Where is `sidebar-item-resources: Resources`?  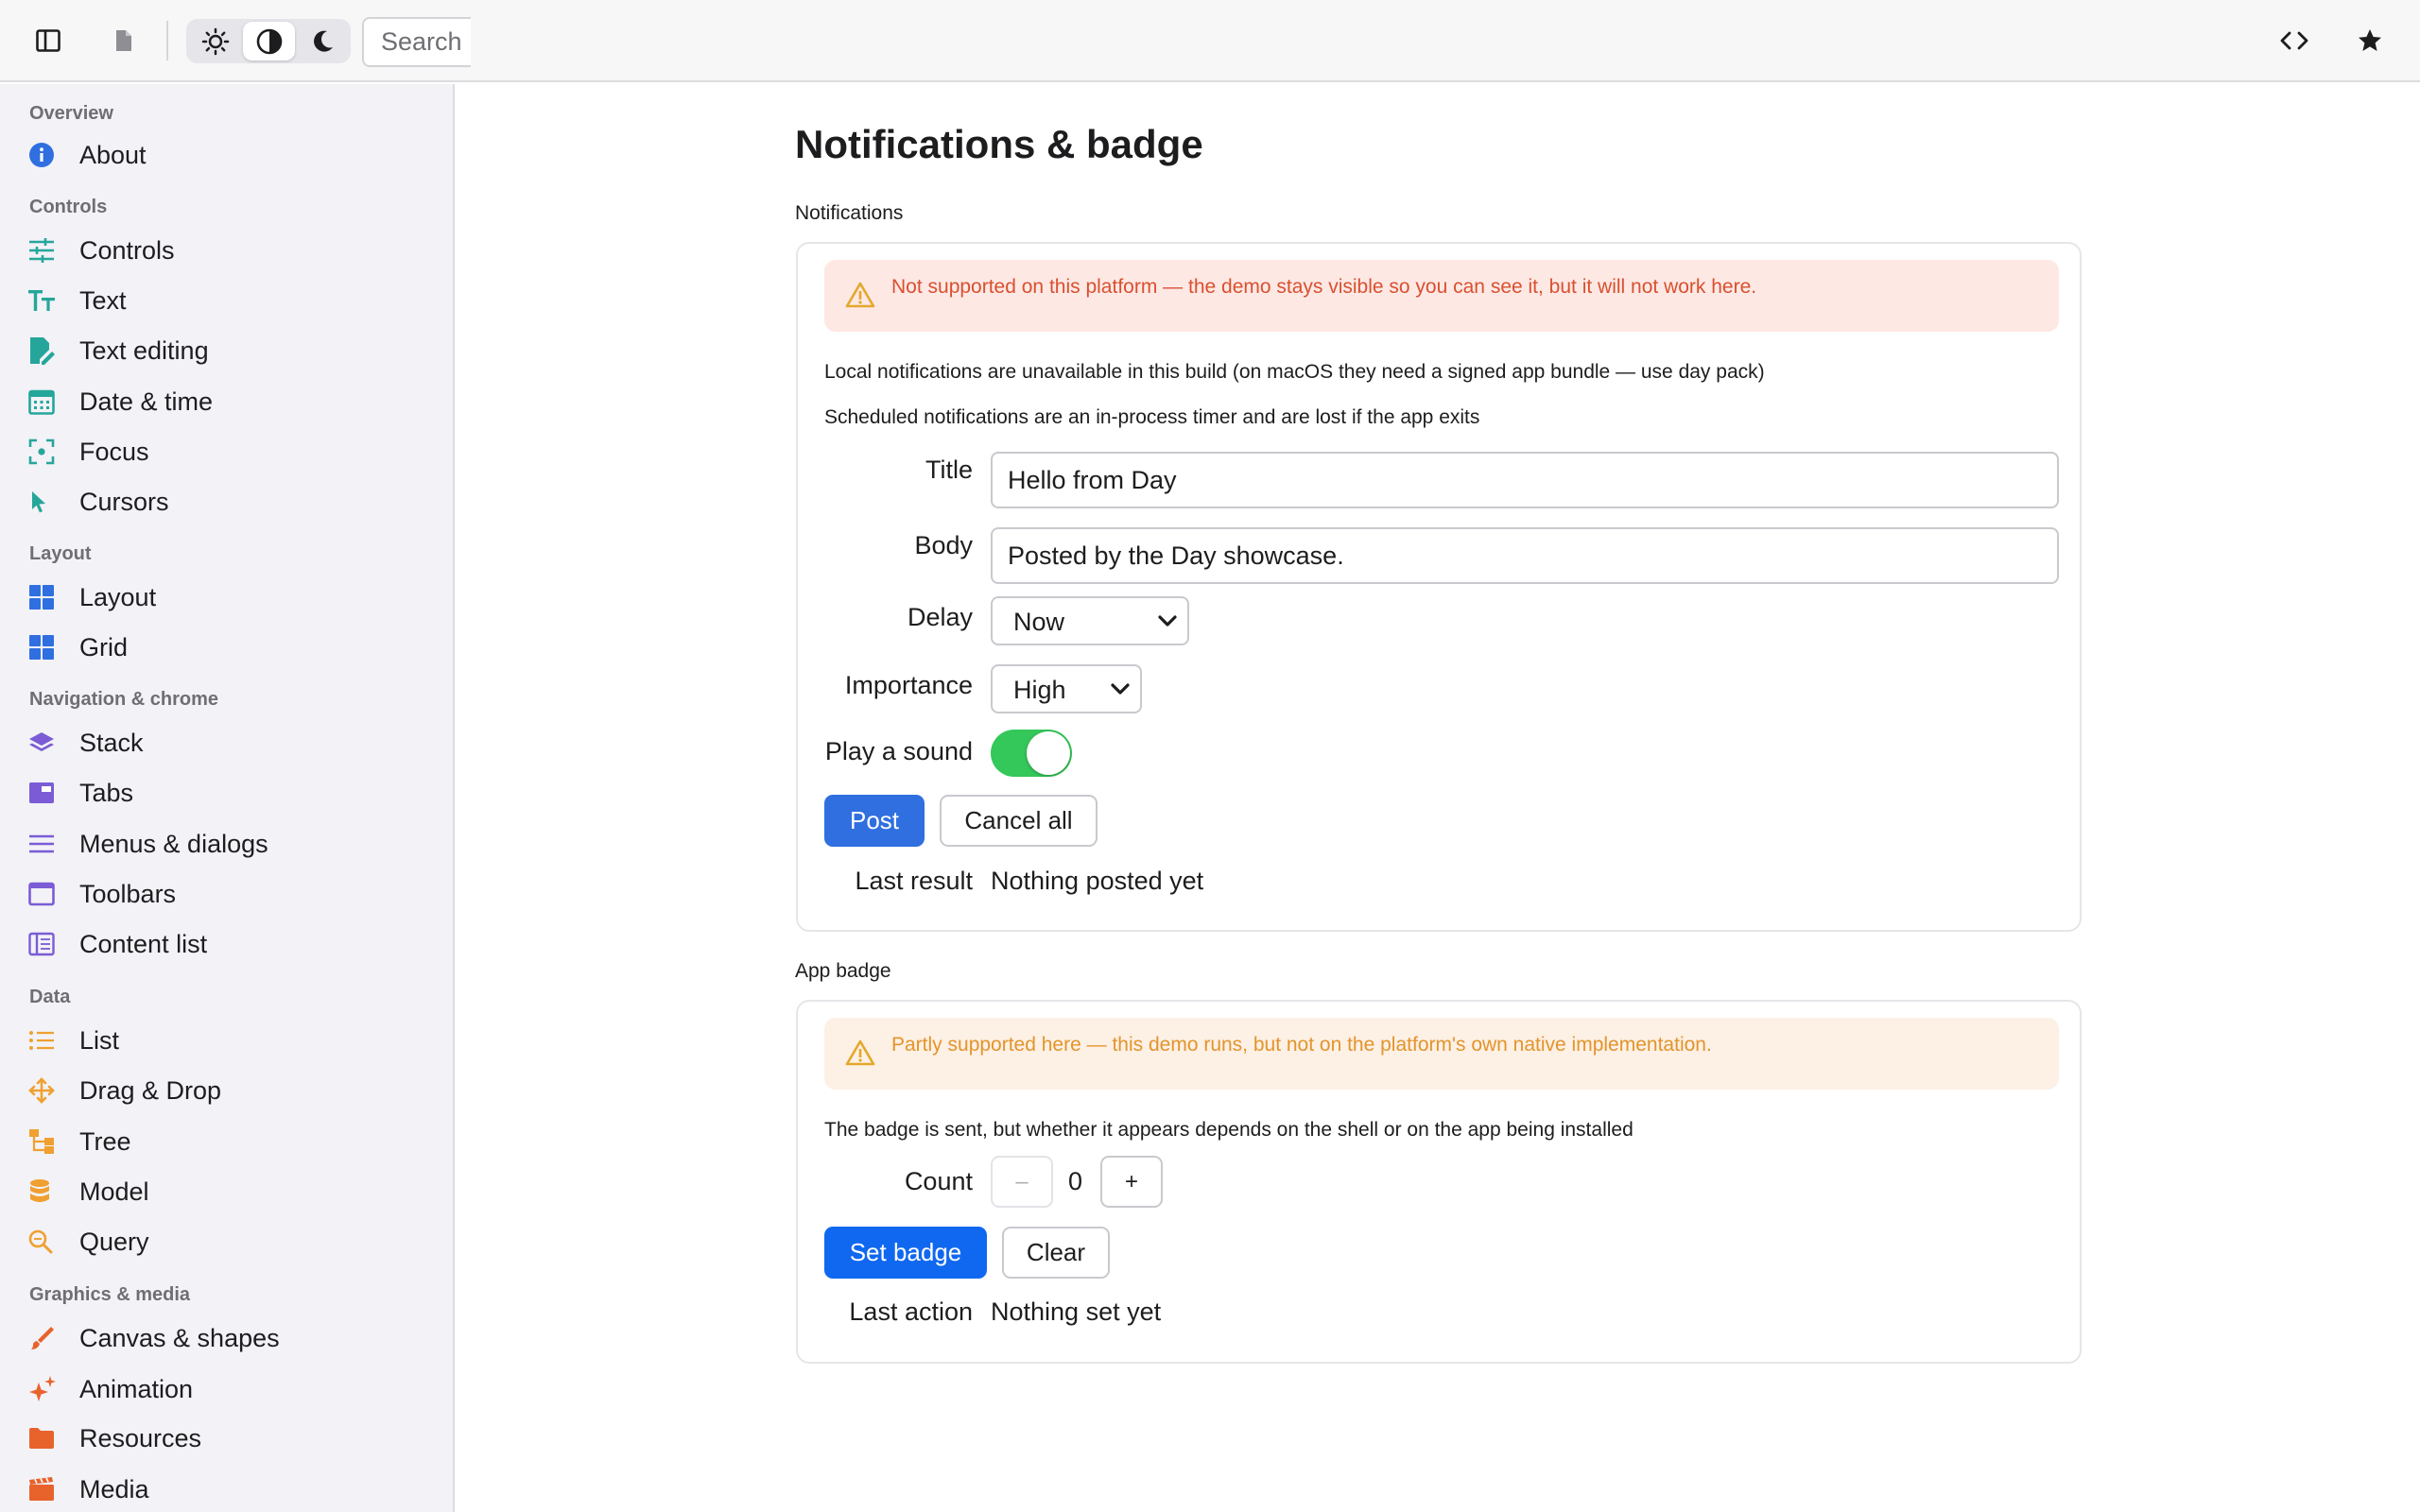
sidebar-item-resources: Resources is located at coordinates (231, 1438).